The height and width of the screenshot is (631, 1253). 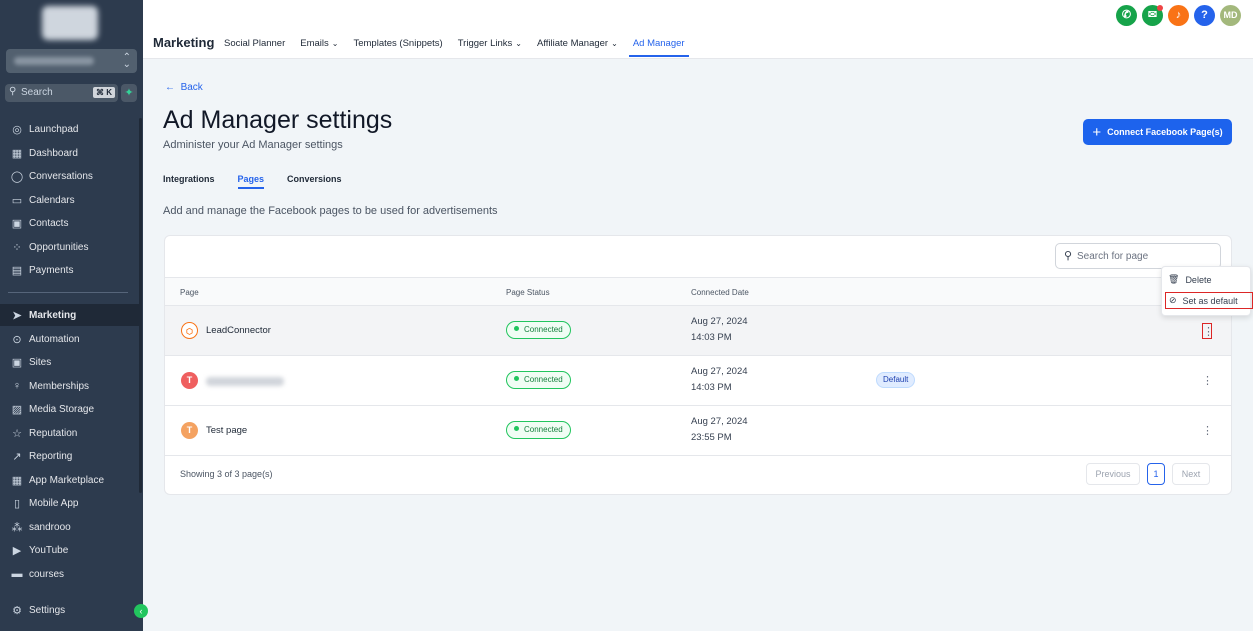 What do you see at coordinates (70, 527) in the screenshot?
I see `sidebar-item-sandrooo: ⁂ sandrooo` at bounding box center [70, 527].